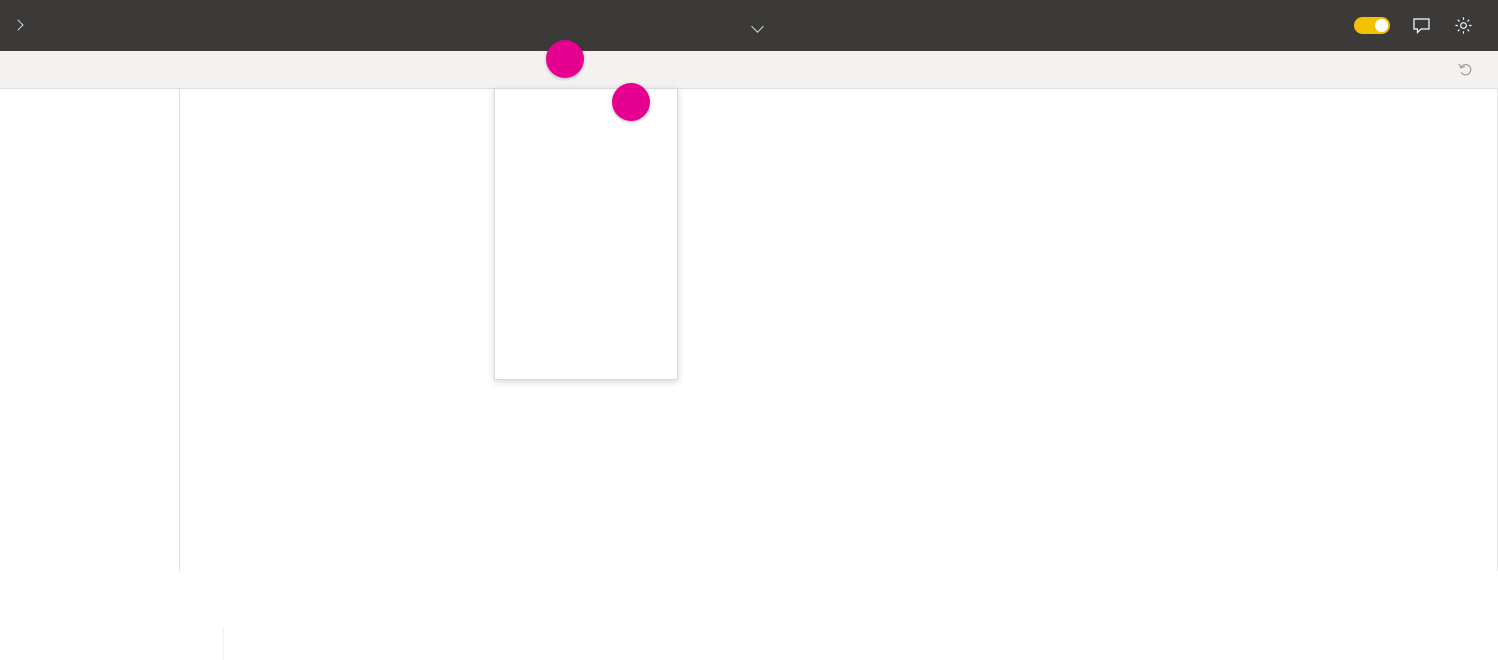 The width and height of the screenshot is (1498, 660). I want to click on gear-icon, so click(1463, 25).